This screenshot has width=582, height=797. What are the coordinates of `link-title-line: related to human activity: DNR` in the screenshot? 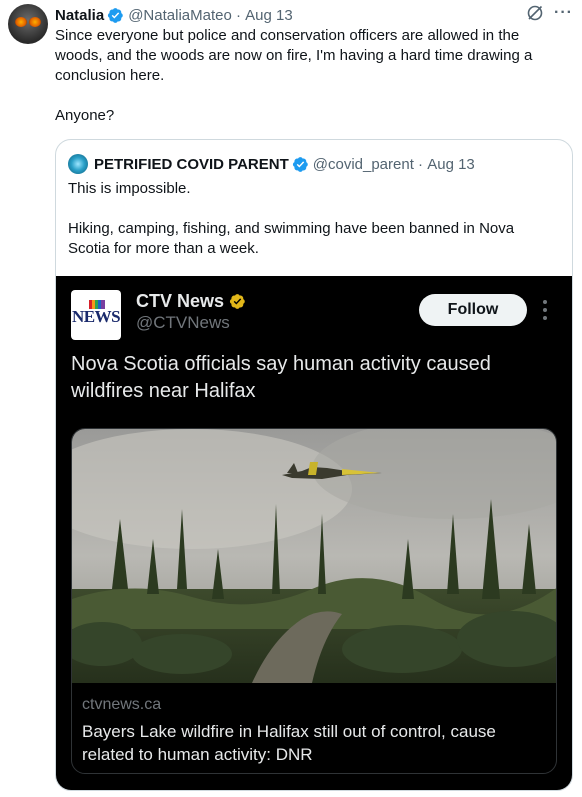 It's located at (197, 754).